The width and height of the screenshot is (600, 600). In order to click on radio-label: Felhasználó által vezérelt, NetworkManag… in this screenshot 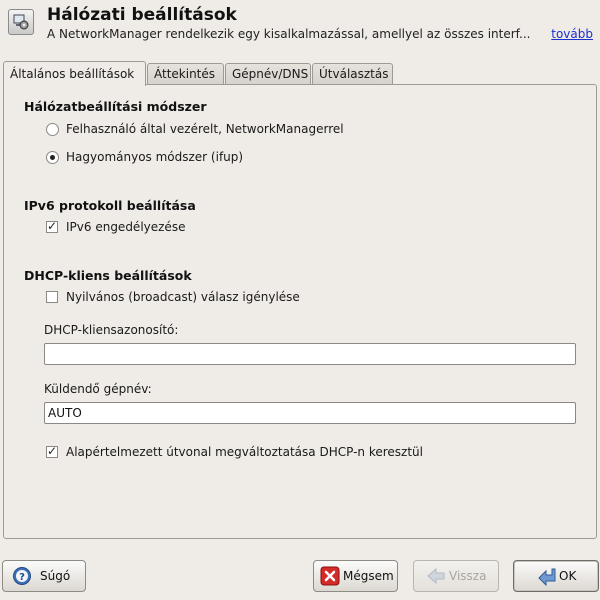, I will do `click(205, 129)`.